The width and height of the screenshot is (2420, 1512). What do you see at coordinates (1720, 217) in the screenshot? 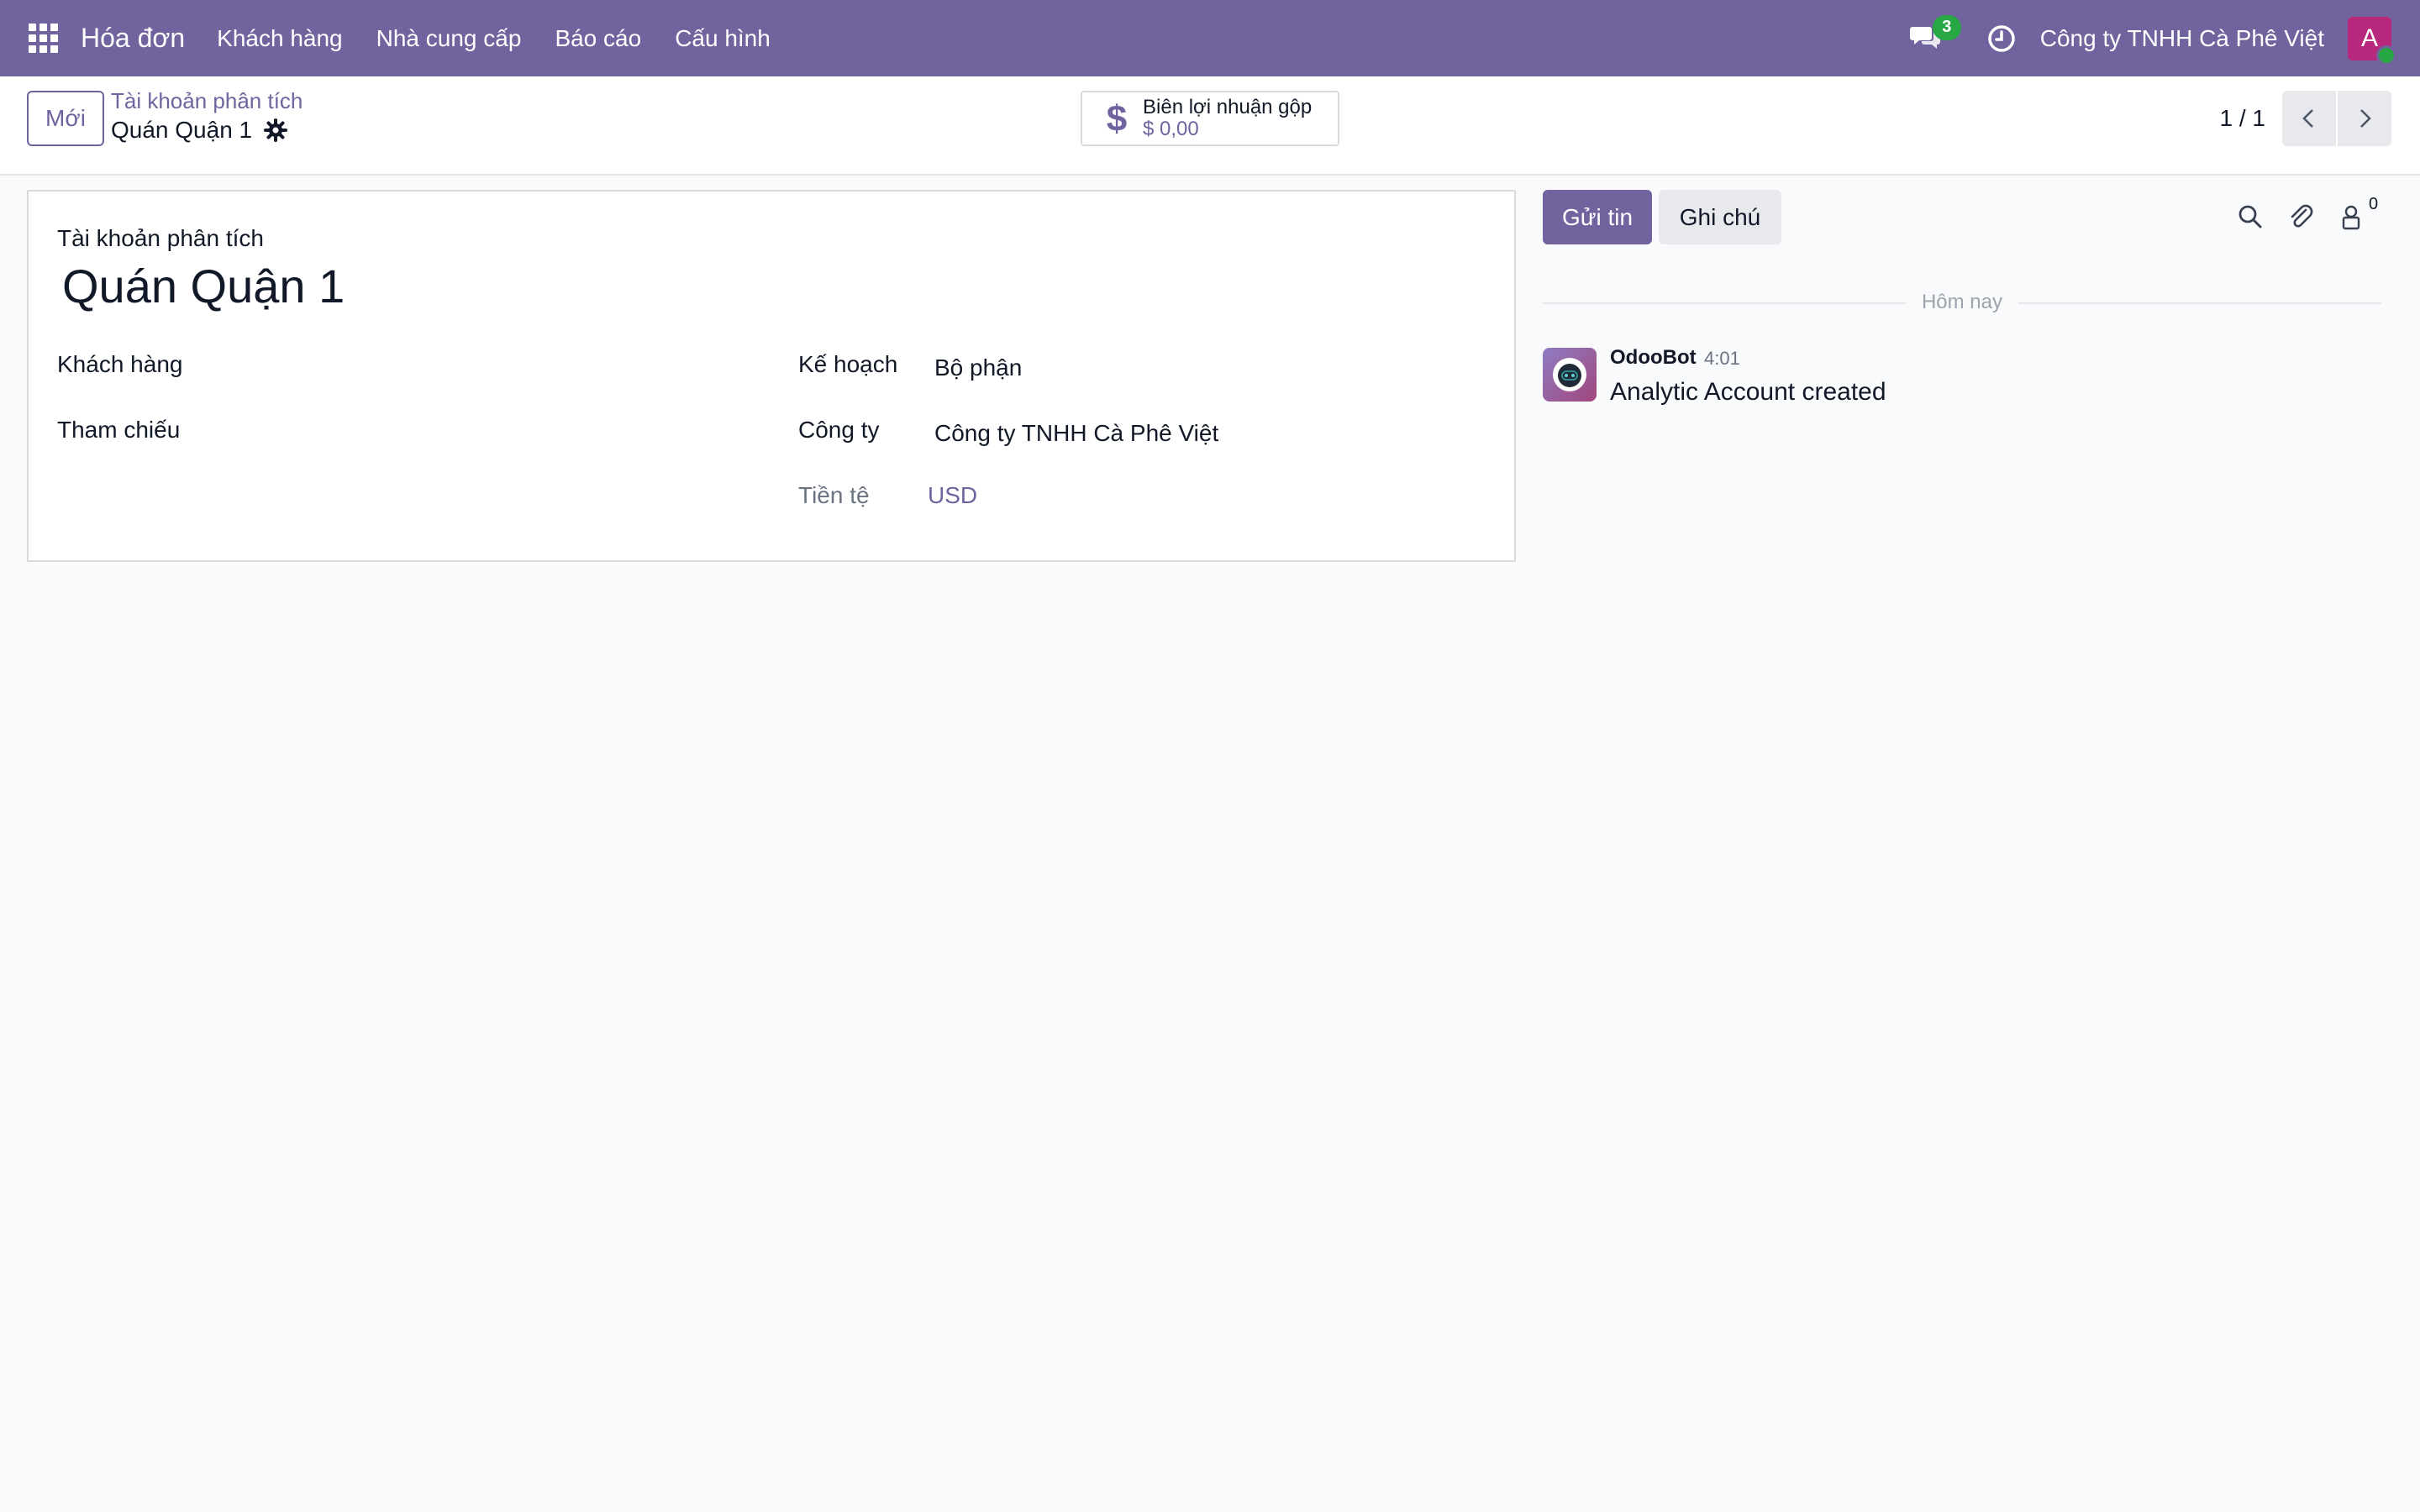
I see `log-note-button: Ghi chú` at bounding box center [1720, 217].